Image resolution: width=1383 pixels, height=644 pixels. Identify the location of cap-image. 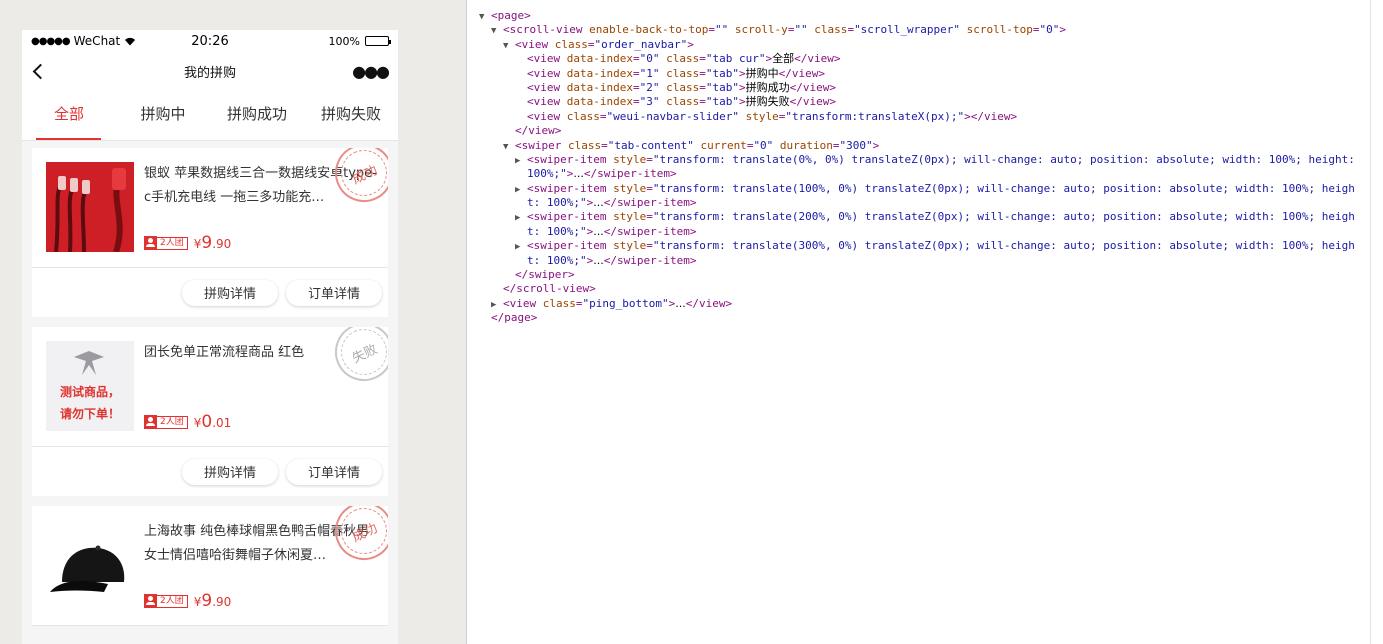
(90, 565).